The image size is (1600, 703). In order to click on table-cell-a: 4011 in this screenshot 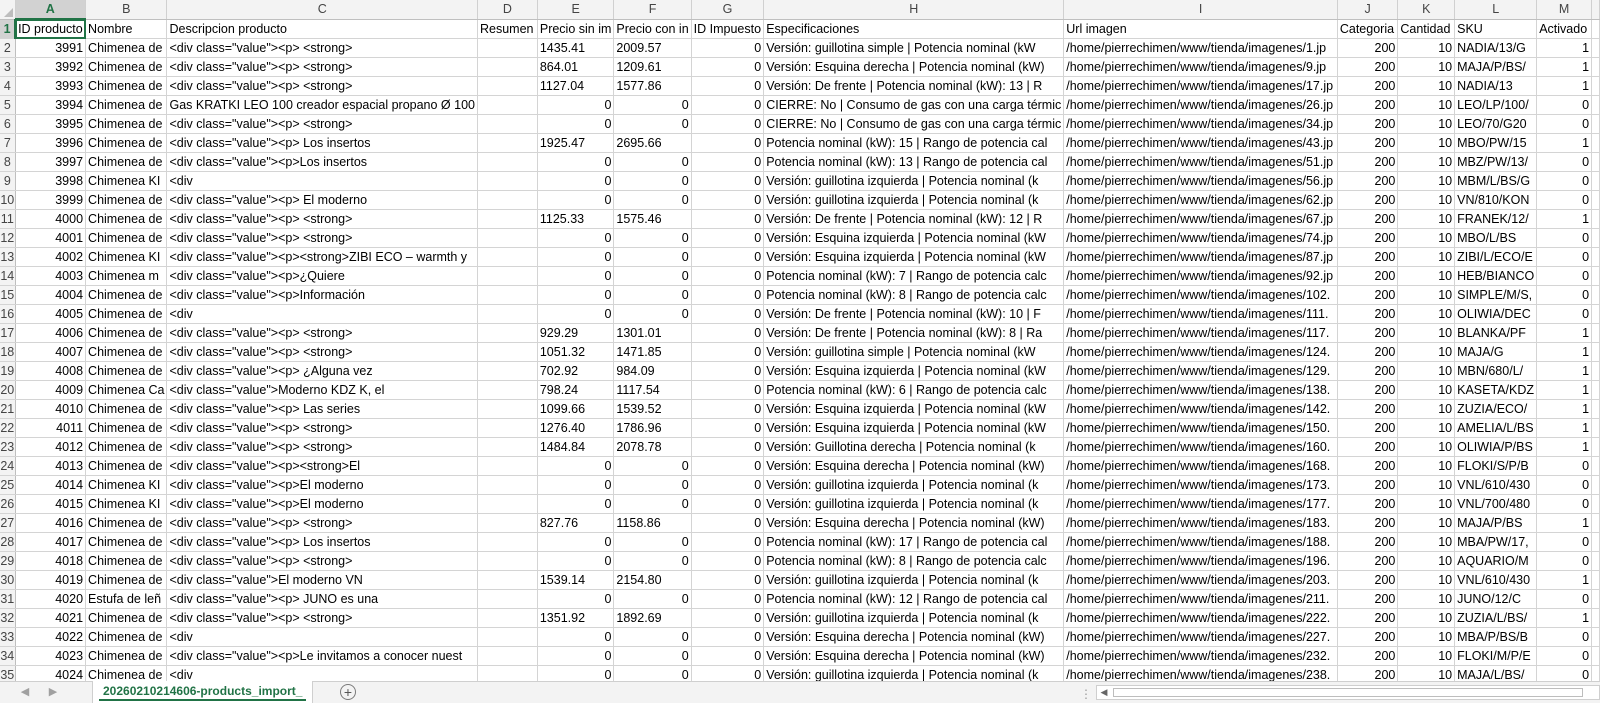, I will do `click(51, 428)`.